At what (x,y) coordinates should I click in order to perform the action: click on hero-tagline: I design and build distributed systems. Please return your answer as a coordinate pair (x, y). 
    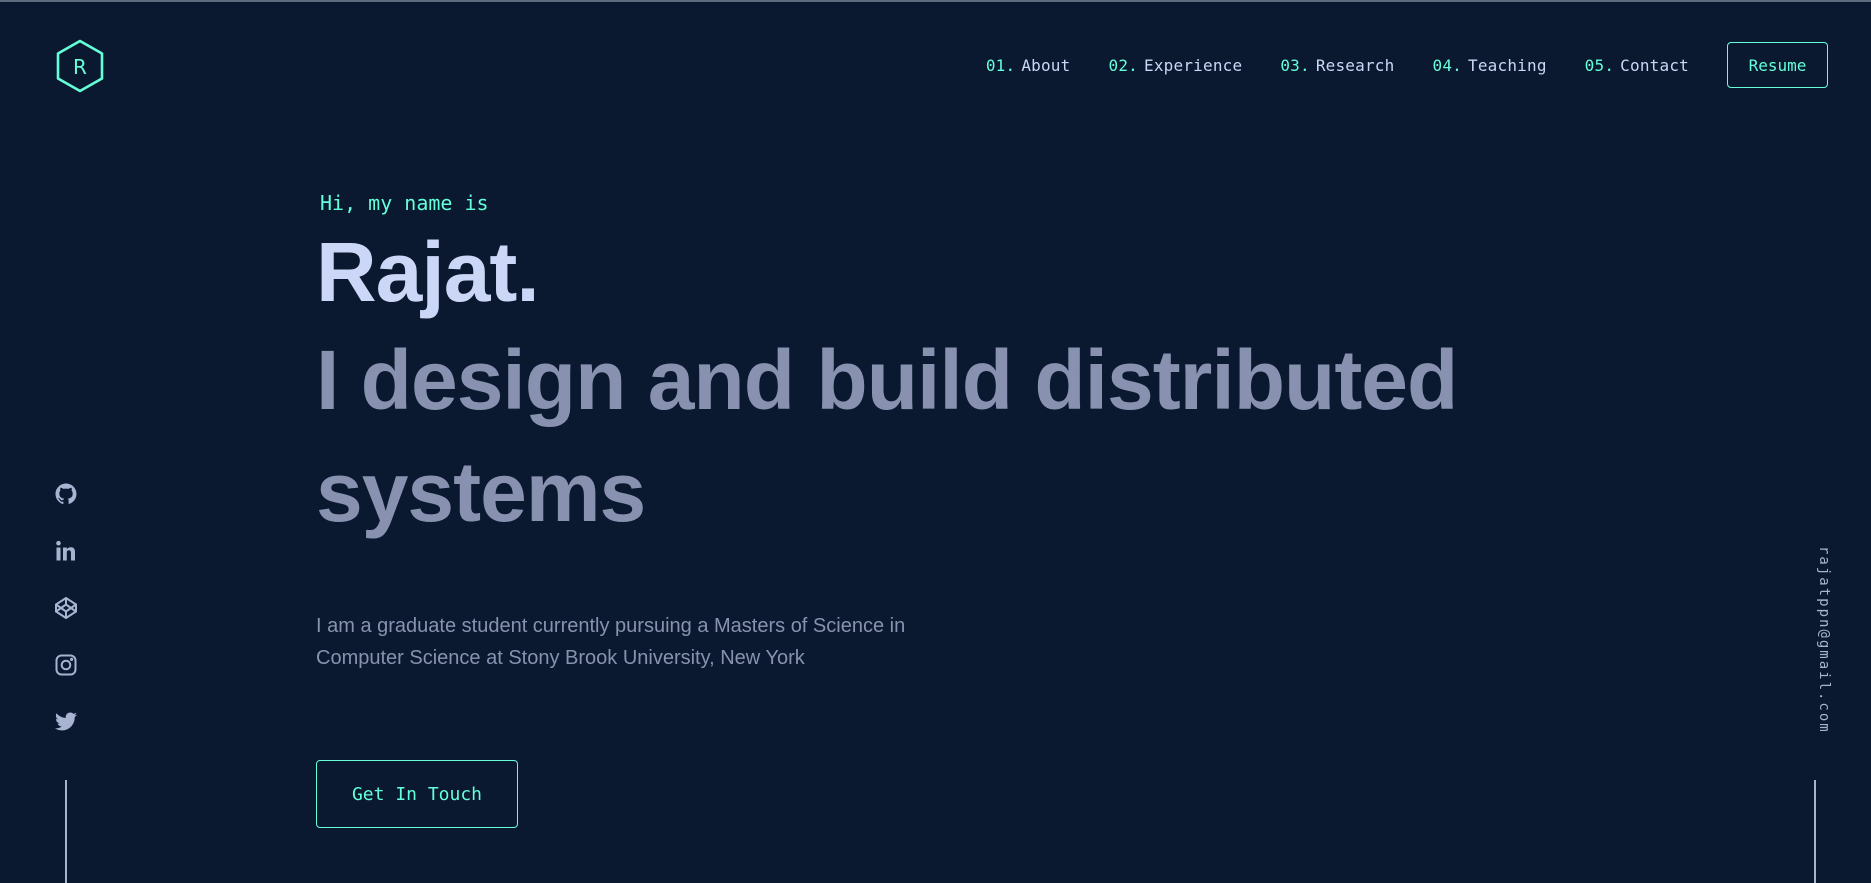
    Looking at the image, I should click on (887, 436).